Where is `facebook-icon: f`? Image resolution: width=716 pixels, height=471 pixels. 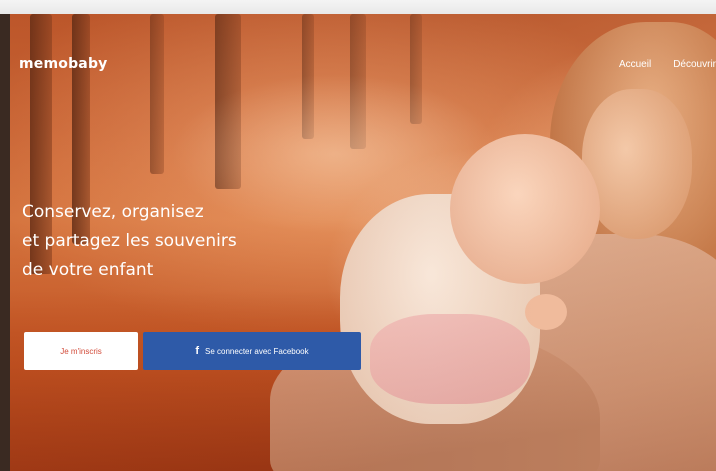
facebook-icon: f is located at coordinates (197, 351).